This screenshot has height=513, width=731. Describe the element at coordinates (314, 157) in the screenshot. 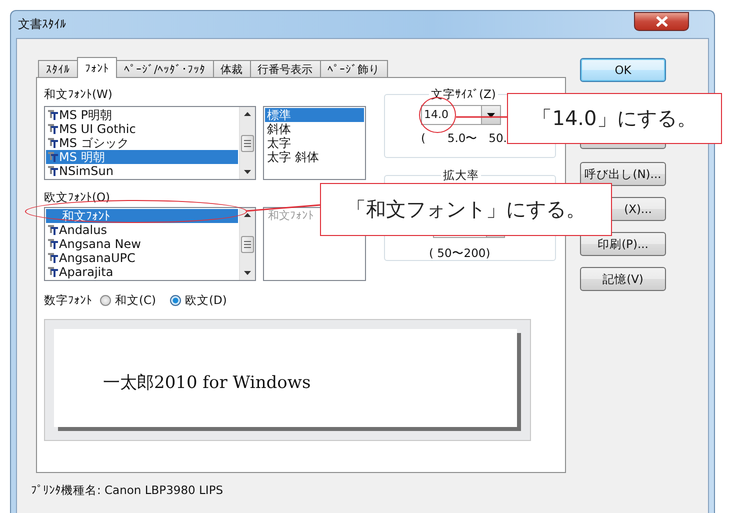

I see `list-item: 太字 斜体` at that location.